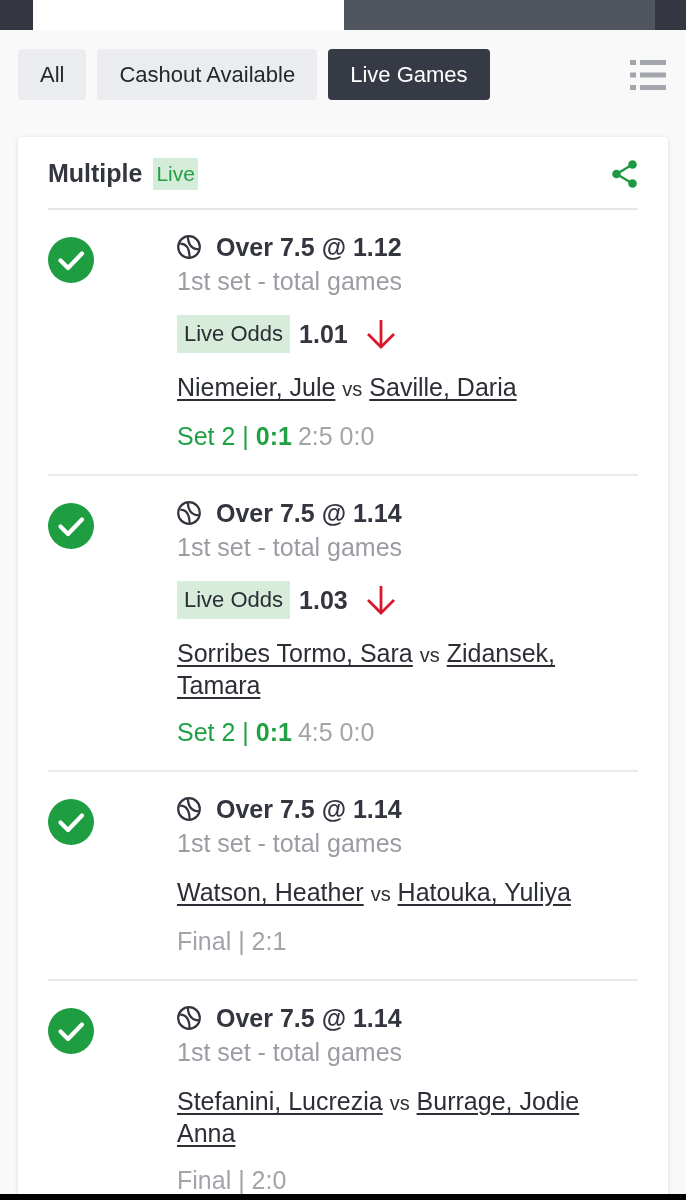 The height and width of the screenshot is (1200, 686). I want to click on match-link: Sorribes Tormo, Sara vs Zidansek, Tamara, so click(407, 669).